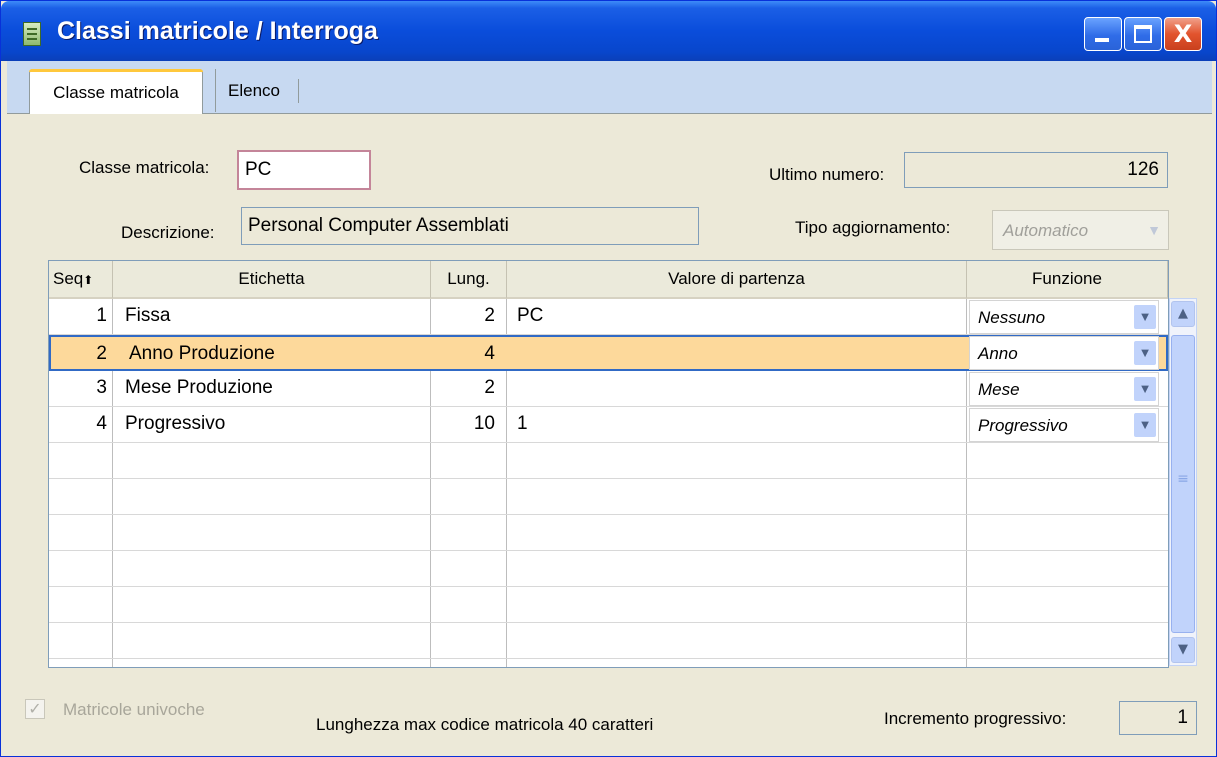 The width and height of the screenshot is (1217, 757). I want to click on tab-classe-matricola: Classe matricola, so click(116, 91).